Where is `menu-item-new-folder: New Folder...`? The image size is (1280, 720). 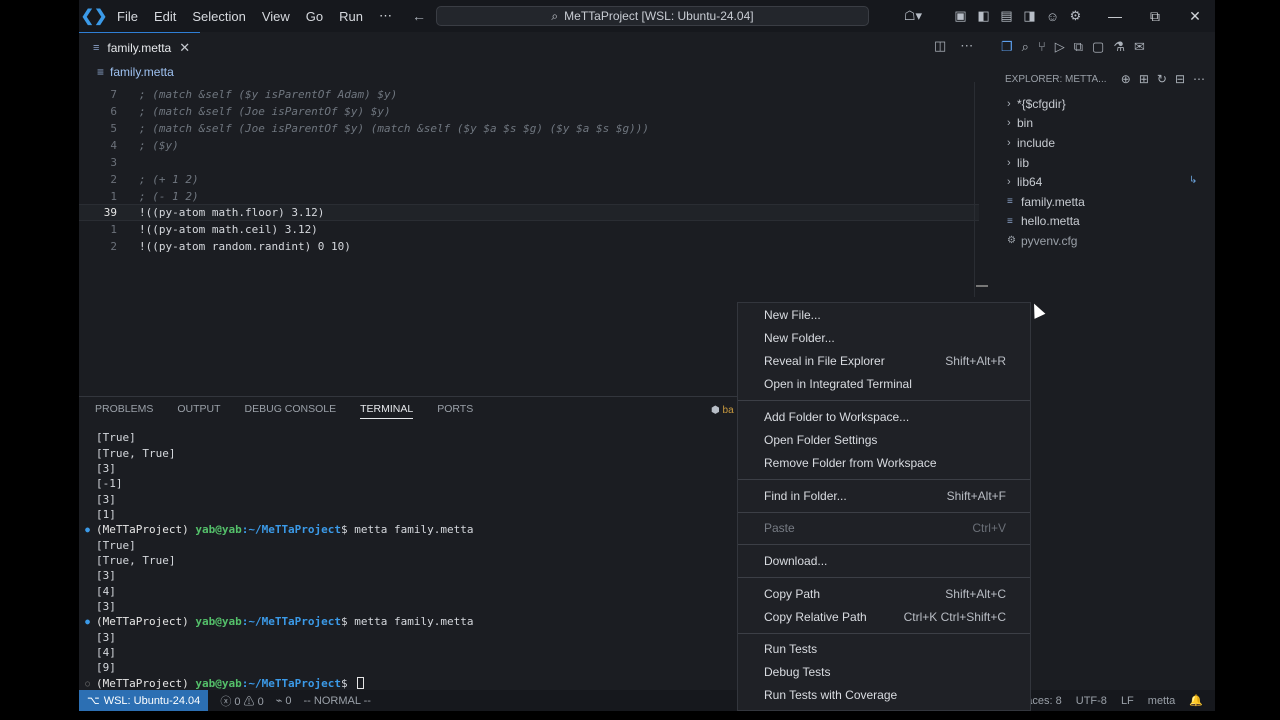 menu-item-new-folder: New Folder... is located at coordinates (885, 338).